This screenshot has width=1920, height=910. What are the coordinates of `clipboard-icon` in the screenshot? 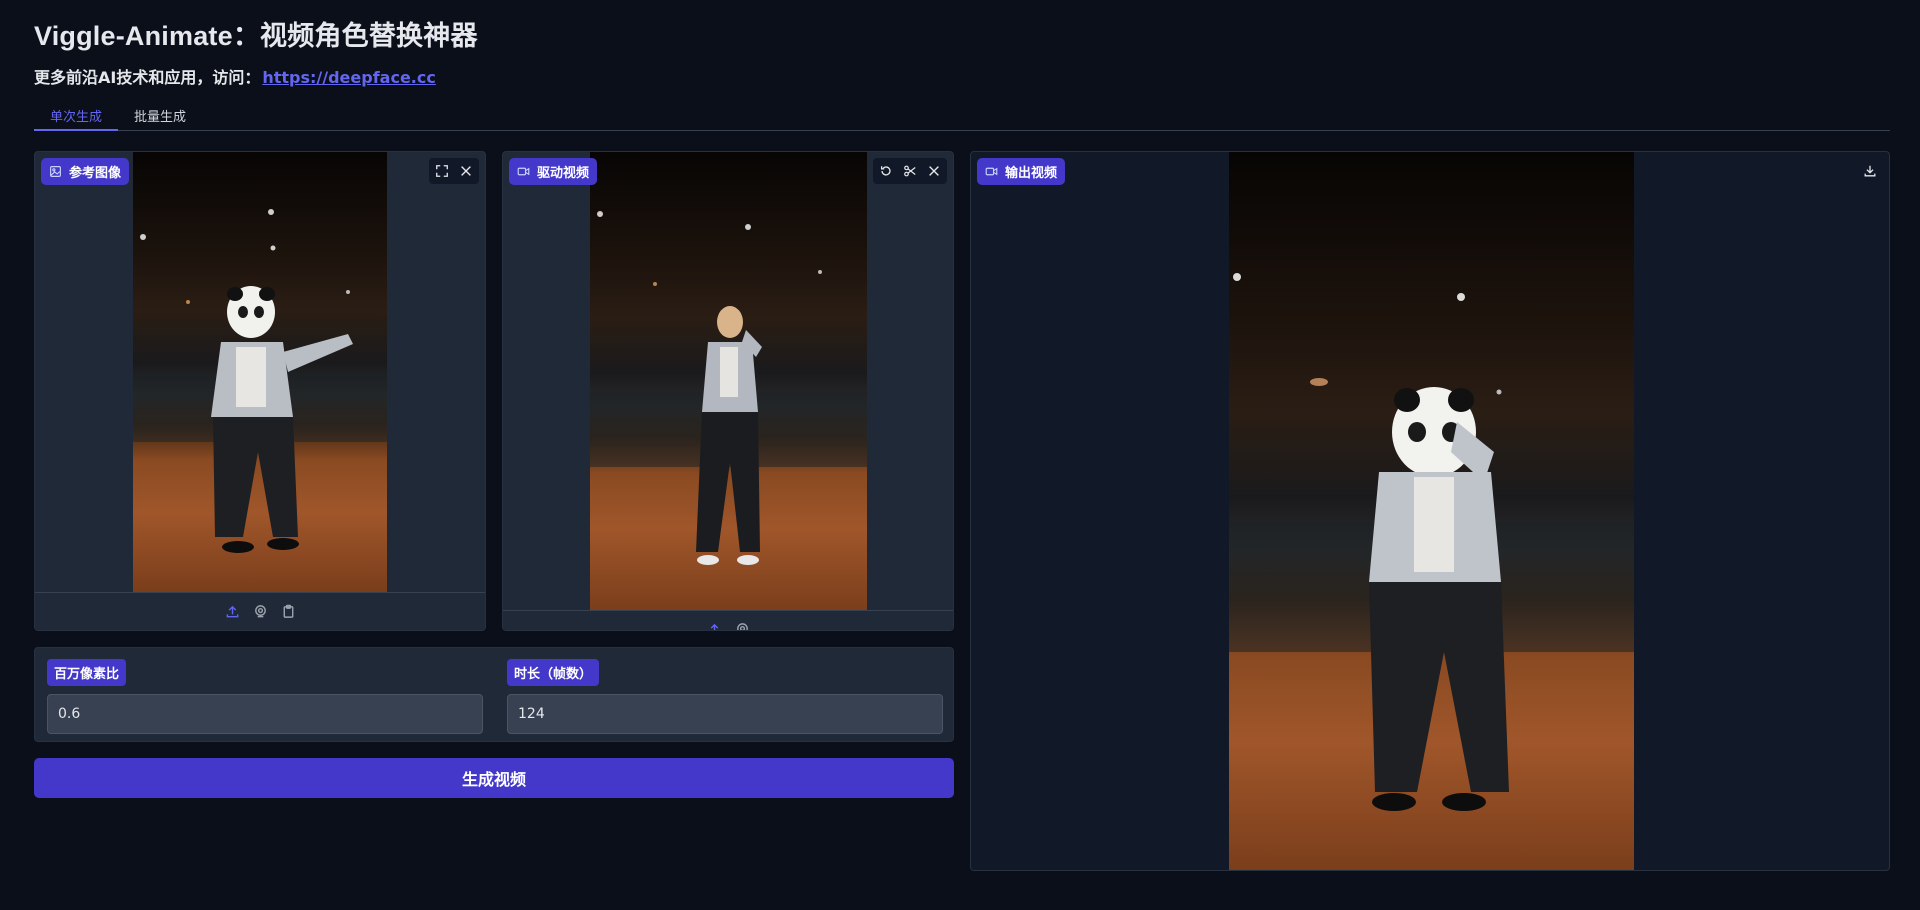 It's located at (288, 612).